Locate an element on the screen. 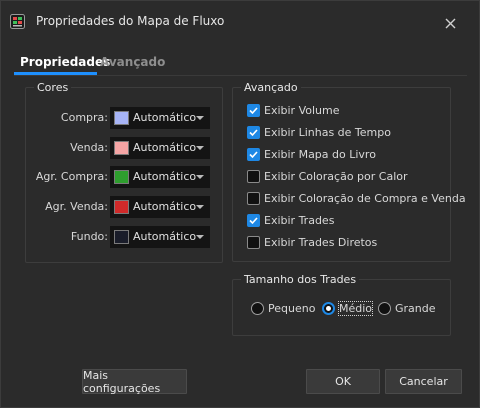  color-select-agr-compra: Automático is located at coordinates (160, 177).